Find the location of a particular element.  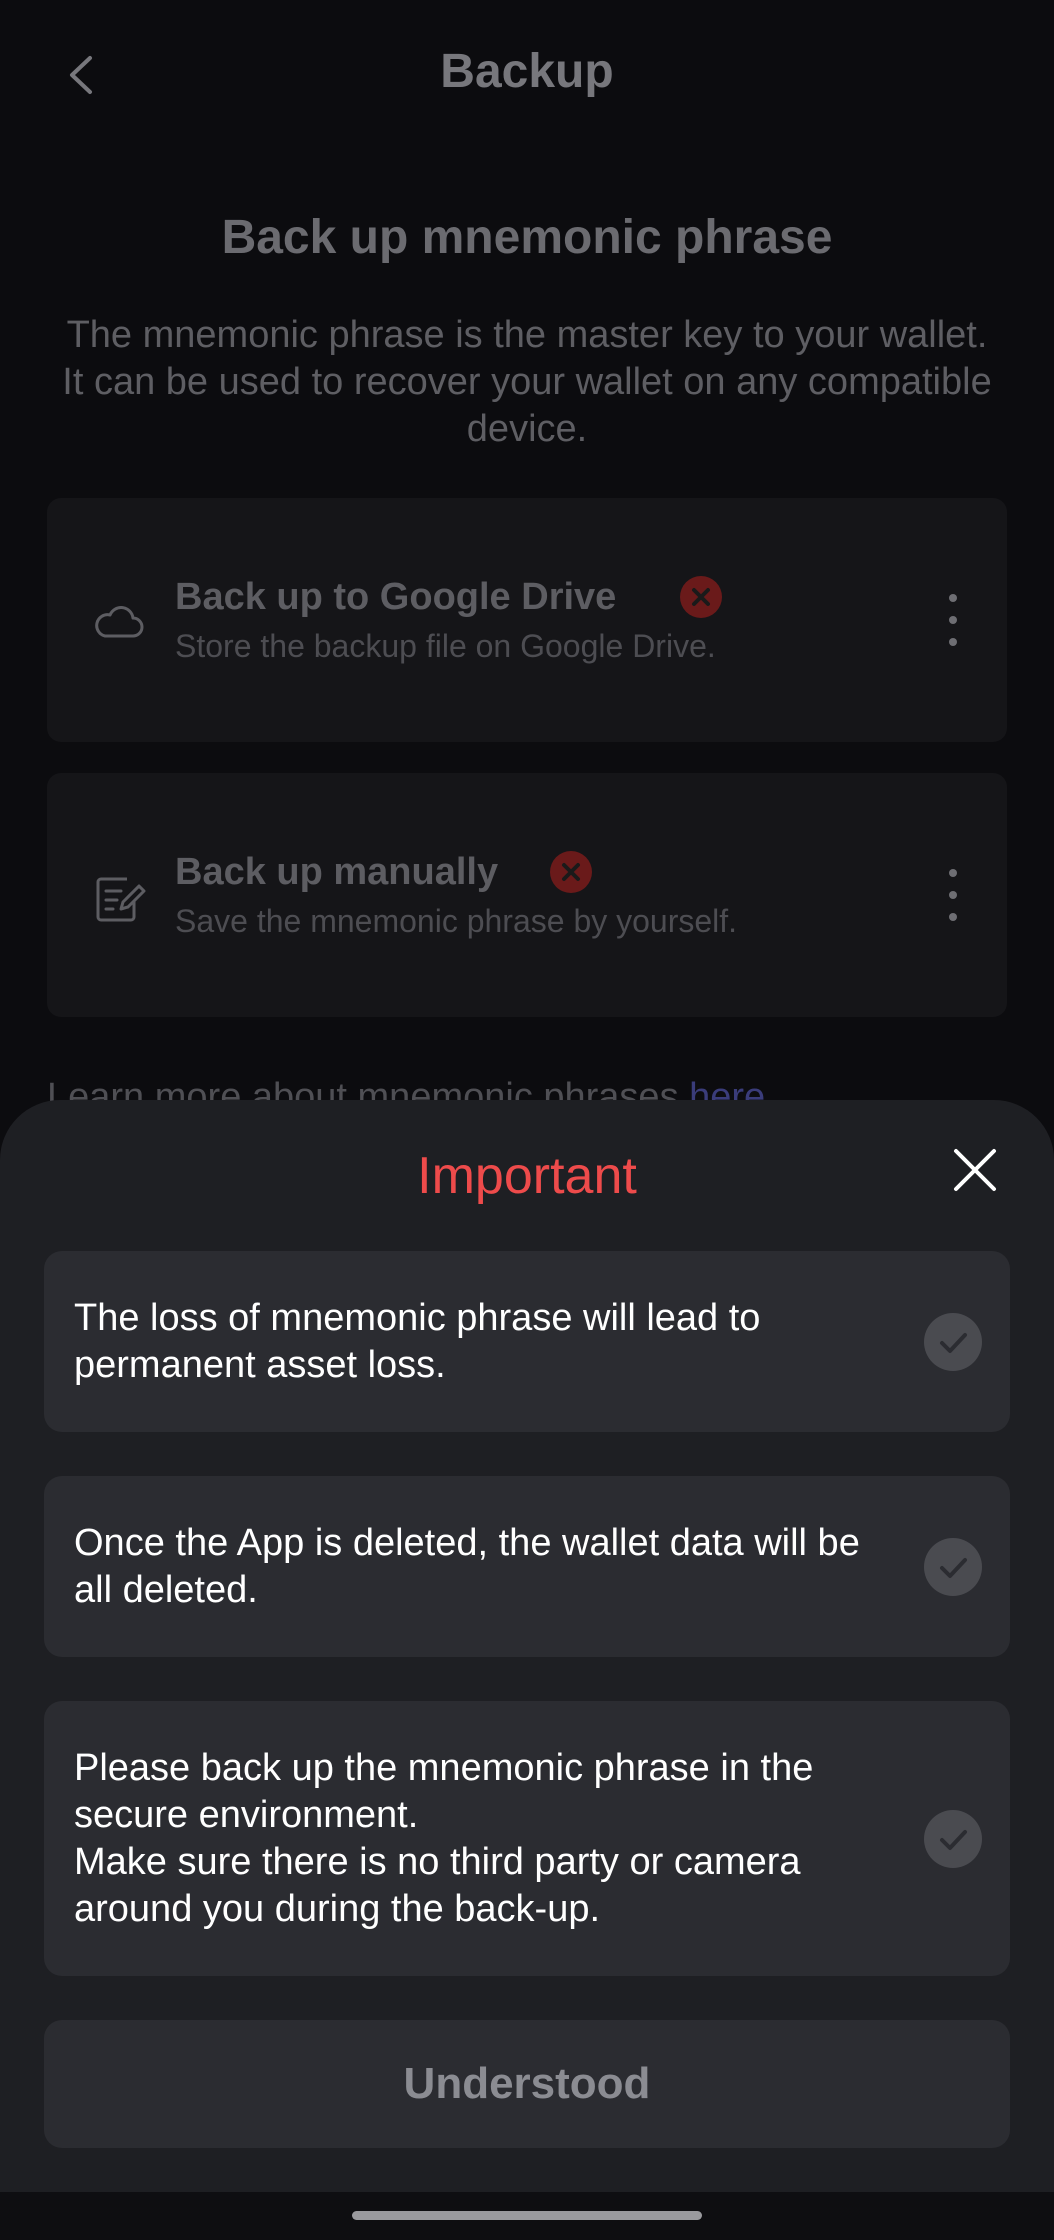

understood-button: Understood is located at coordinates (527, 2084).